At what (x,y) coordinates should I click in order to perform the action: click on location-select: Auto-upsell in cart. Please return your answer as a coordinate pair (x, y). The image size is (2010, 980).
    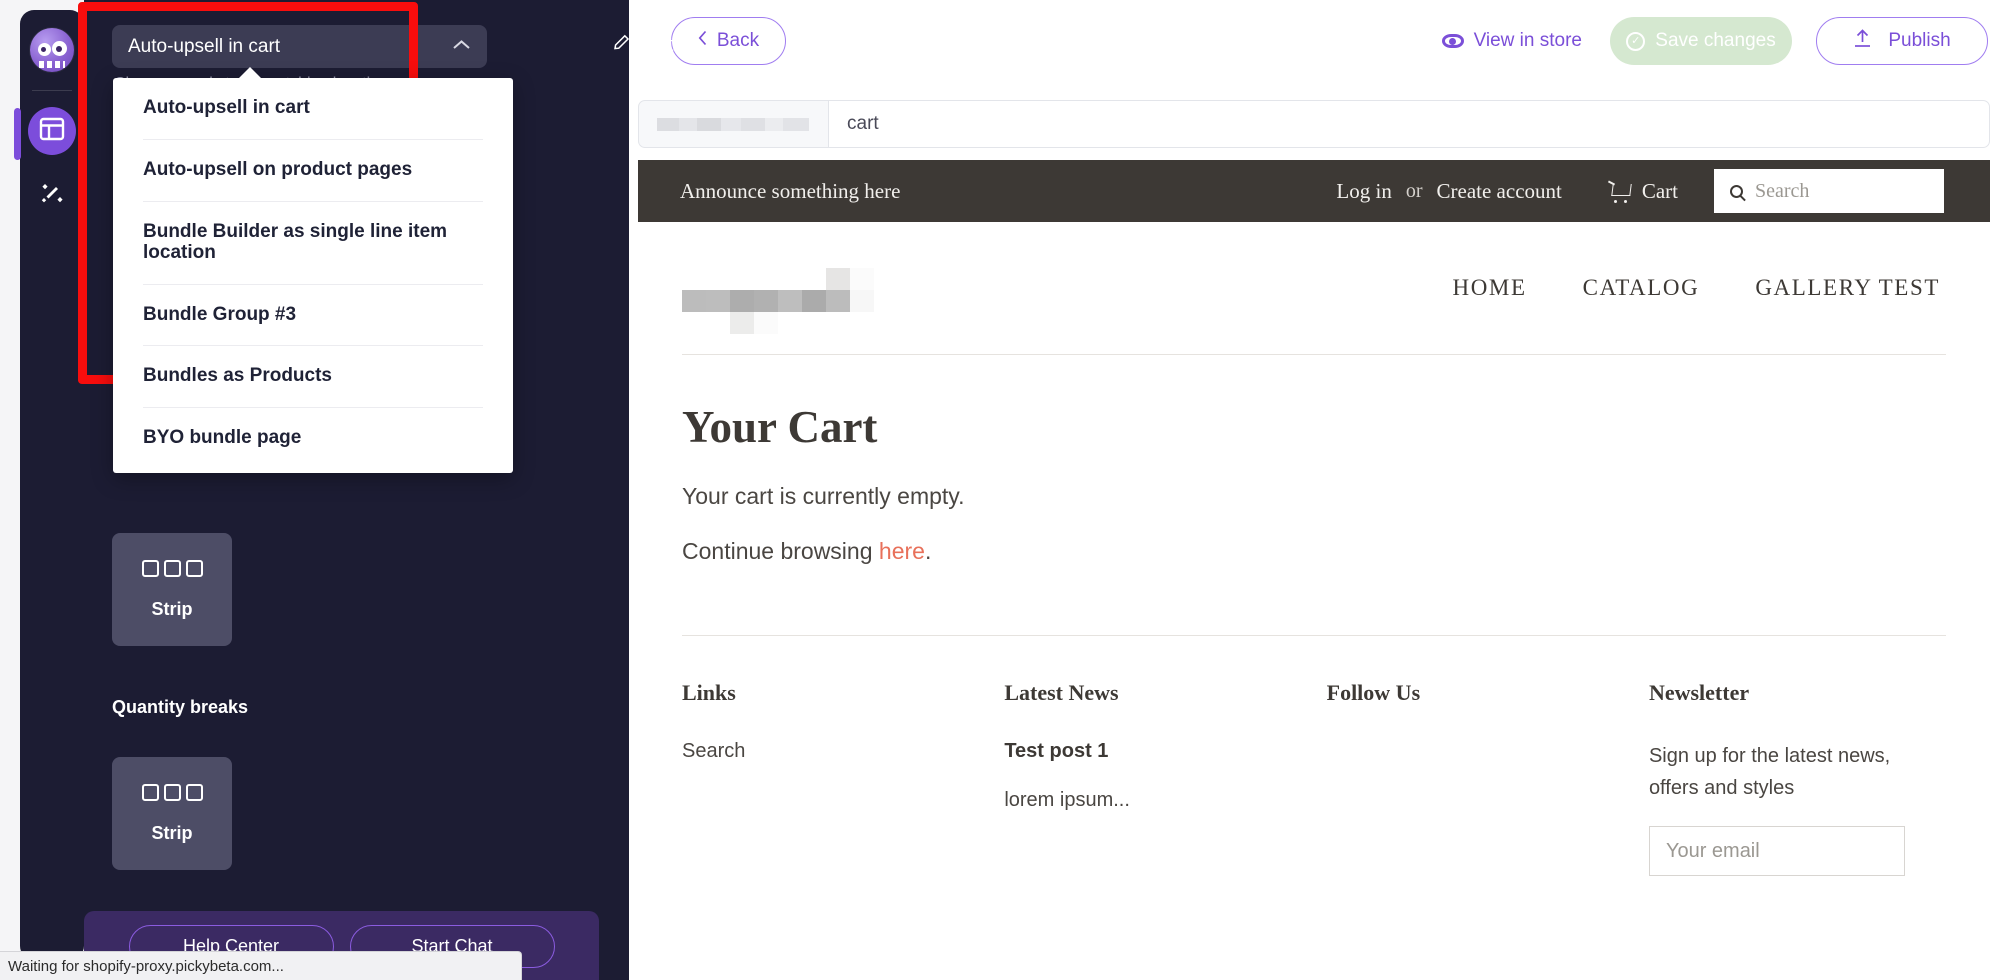
    Looking at the image, I should click on (299, 46).